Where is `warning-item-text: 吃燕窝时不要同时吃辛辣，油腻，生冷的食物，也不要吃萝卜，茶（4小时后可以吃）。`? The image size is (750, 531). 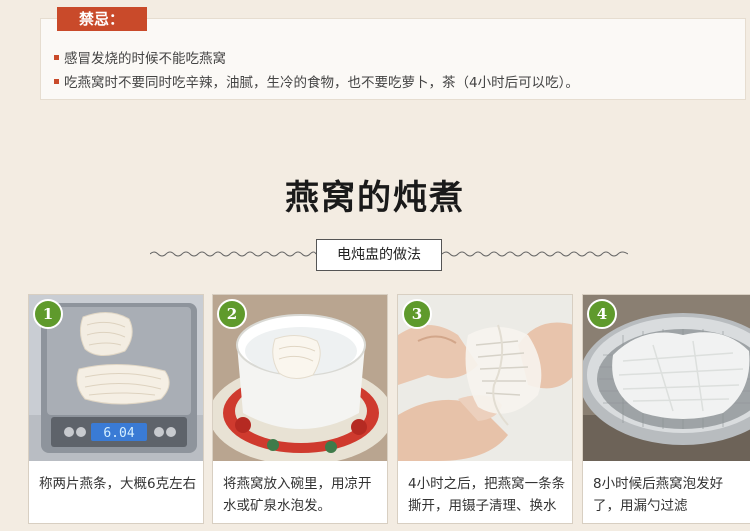
warning-item-text: 吃燕窝时不要同时吃辛辣，油腻，生冷的食物，也不要吃萝卜，茶（4小时后可以吃）。 is located at coordinates (321, 83).